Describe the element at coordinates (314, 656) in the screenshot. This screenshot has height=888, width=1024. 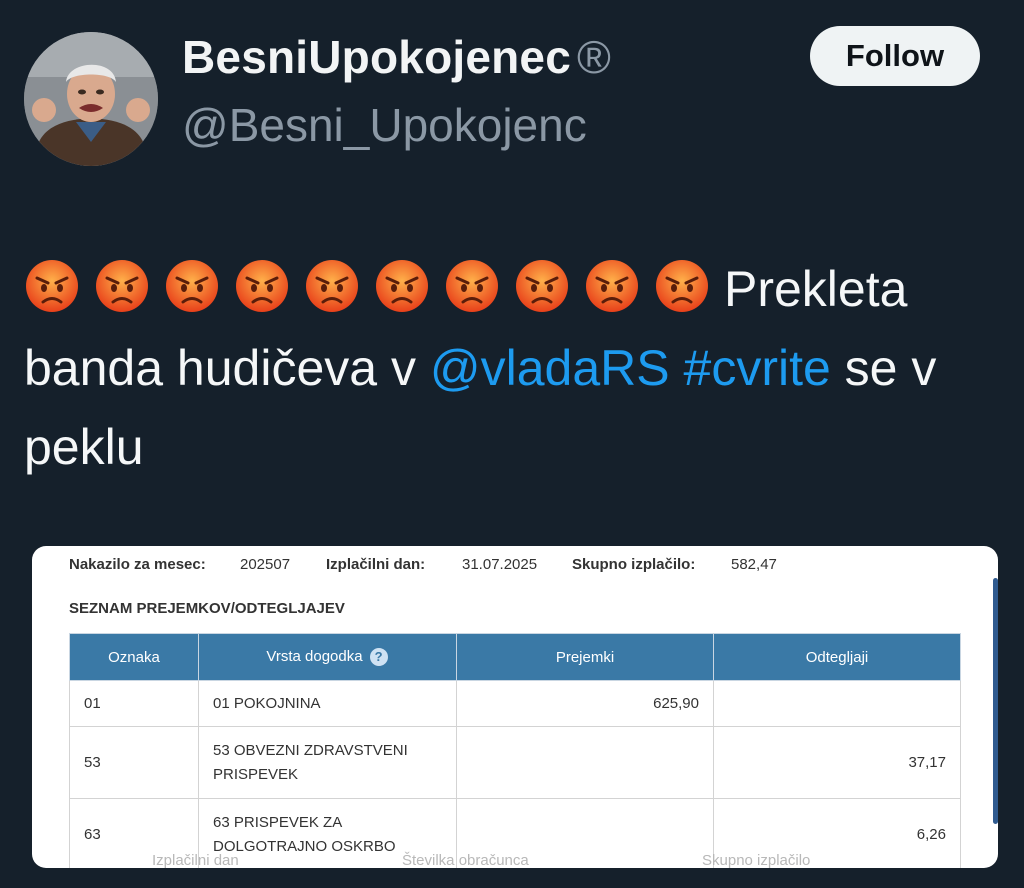
I see `col-header-type-label: Vrsta dogodka` at that location.